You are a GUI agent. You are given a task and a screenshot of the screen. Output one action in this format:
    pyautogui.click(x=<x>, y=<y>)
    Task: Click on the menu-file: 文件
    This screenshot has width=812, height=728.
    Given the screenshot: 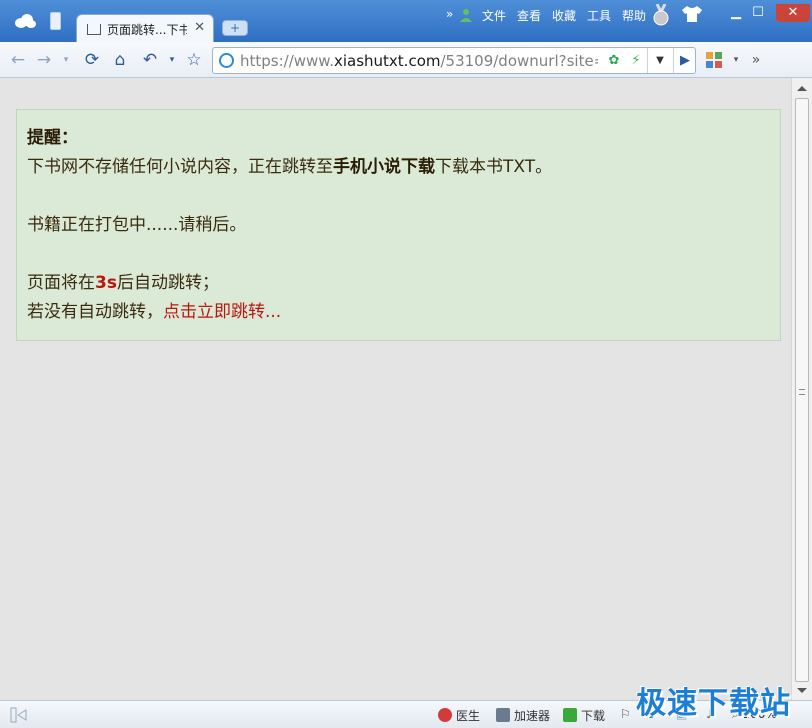 What is the action you would take?
    pyautogui.click(x=494, y=15)
    